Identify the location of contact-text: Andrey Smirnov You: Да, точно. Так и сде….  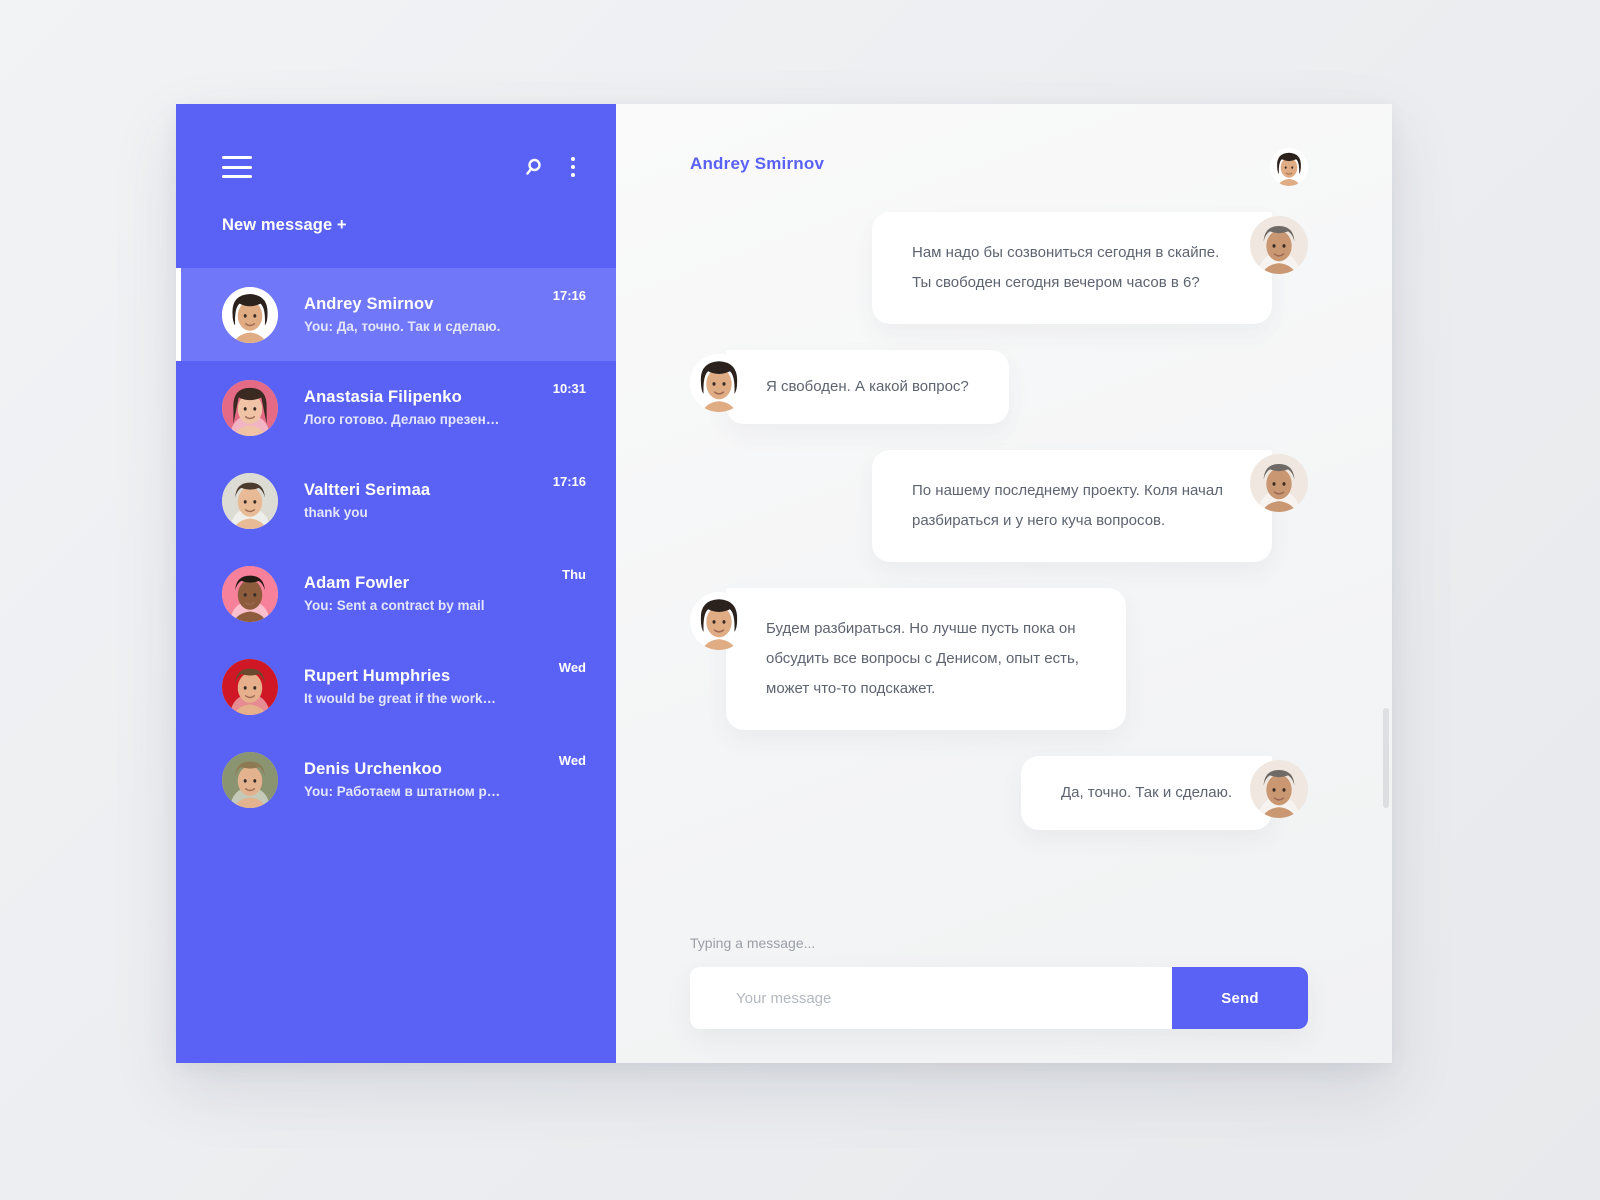
(428, 314).